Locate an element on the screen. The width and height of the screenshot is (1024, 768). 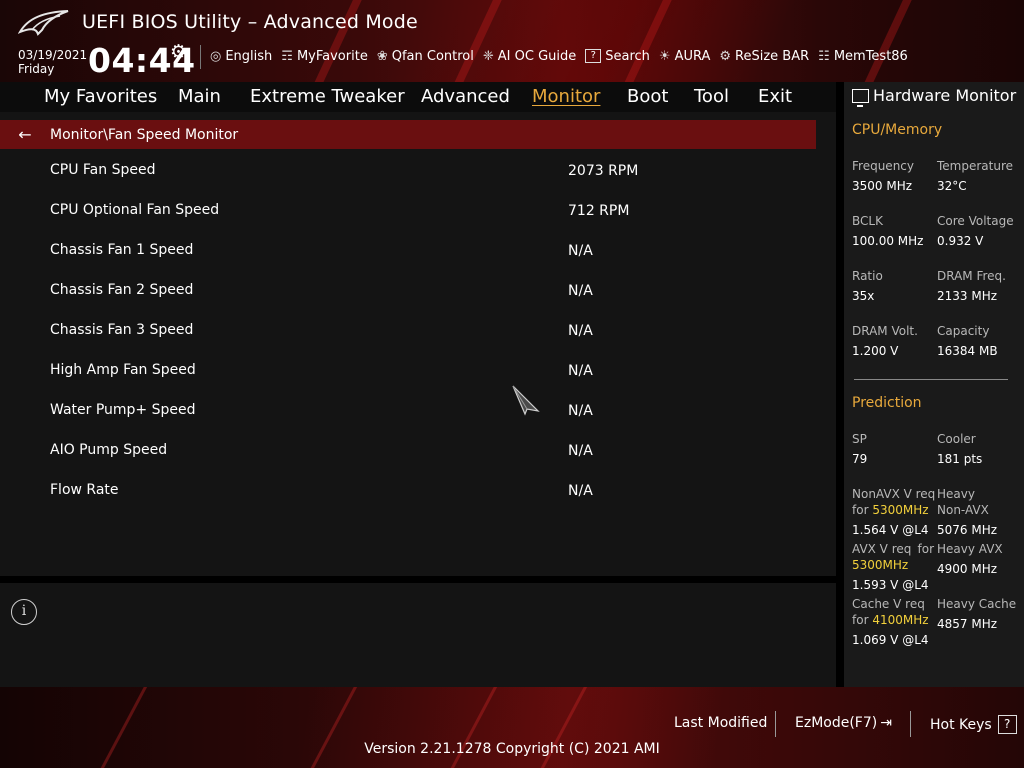
row-label: High Amp Fan Speed is located at coordinates (123, 370).